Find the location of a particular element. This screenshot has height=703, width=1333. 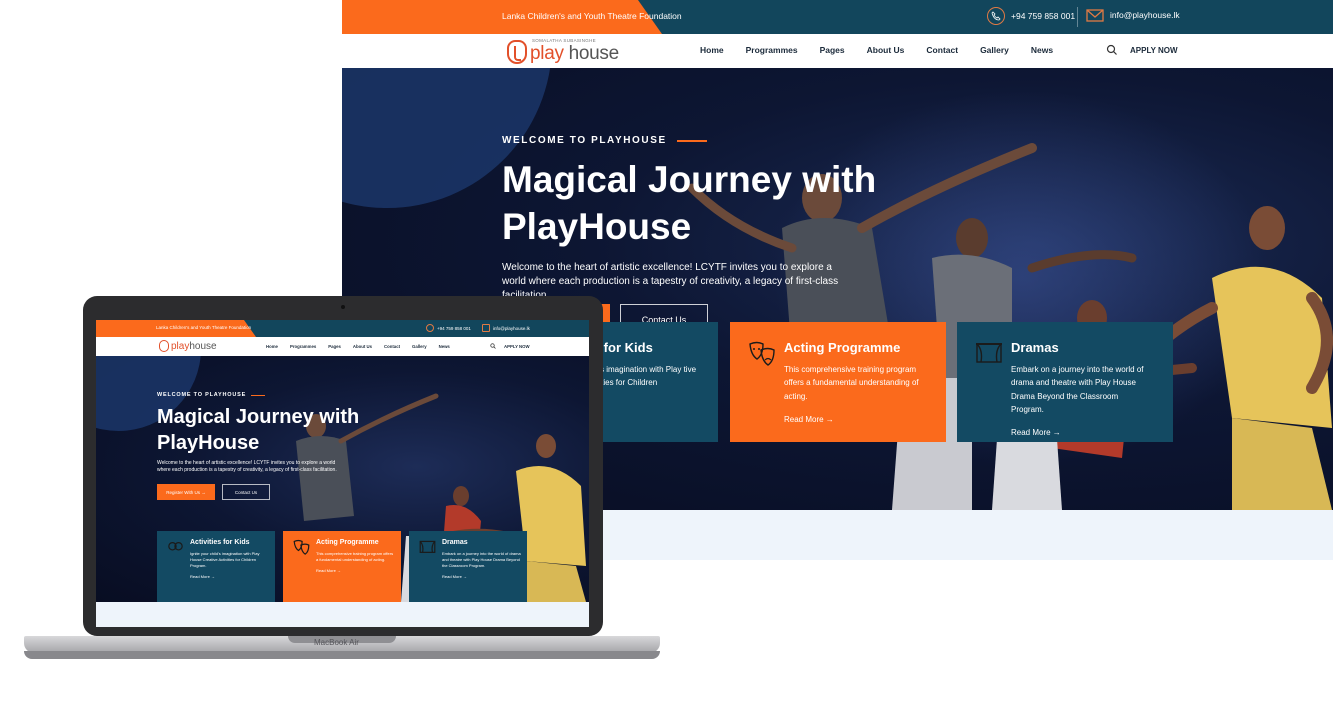

device-label: MacBook Air is located at coordinates (336, 642).